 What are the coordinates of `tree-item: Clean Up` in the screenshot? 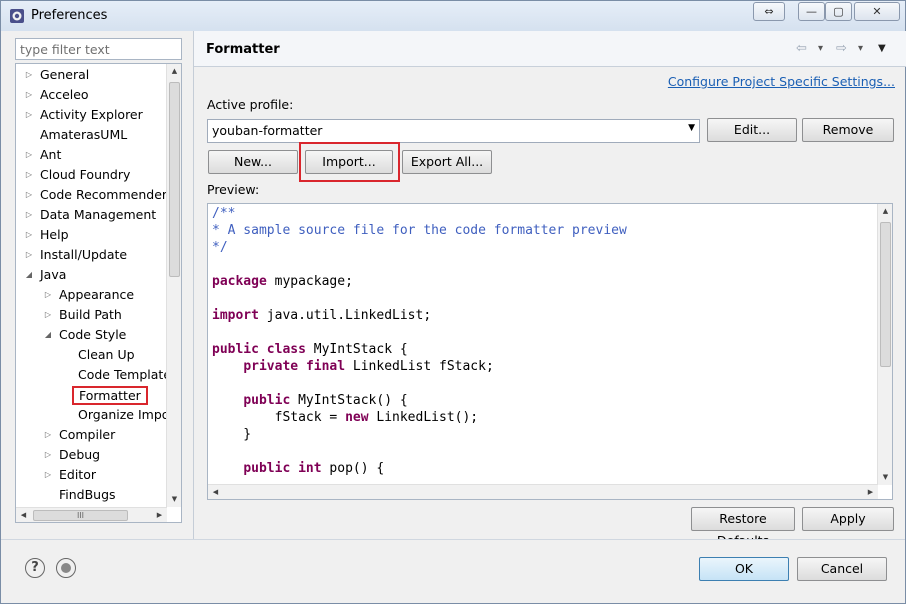 It's located at (91, 354).